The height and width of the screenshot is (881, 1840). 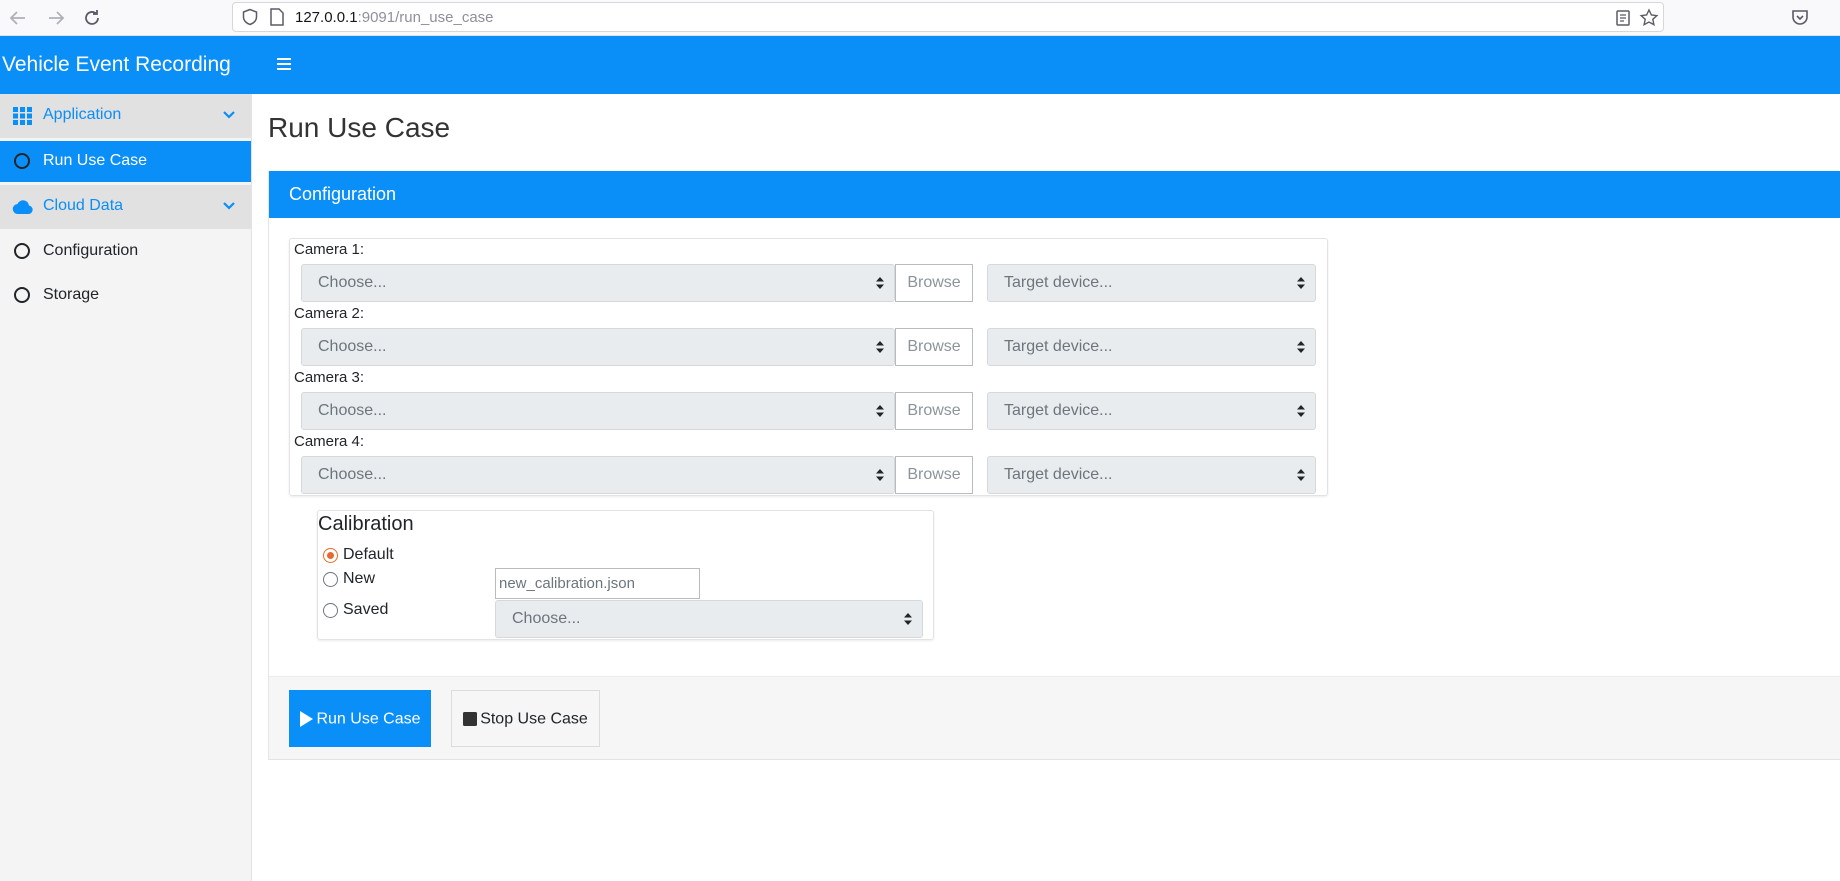 I want to click on calibration-saved-radio, so click(x=330, y=610).